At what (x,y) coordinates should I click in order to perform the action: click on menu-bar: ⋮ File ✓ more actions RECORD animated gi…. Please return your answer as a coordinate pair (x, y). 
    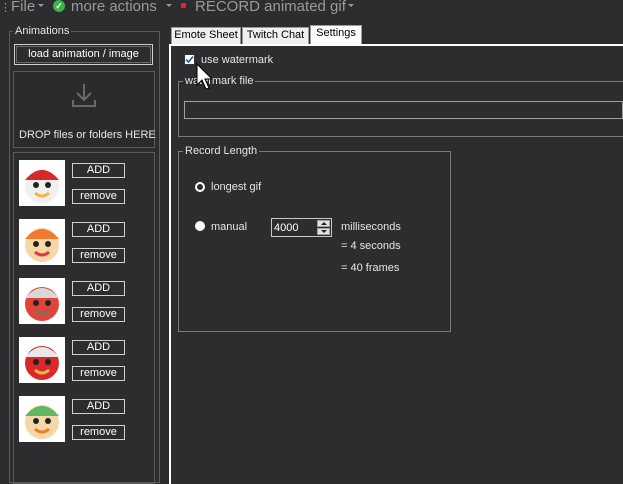
    Looking at the image, I should click on (311, 8).